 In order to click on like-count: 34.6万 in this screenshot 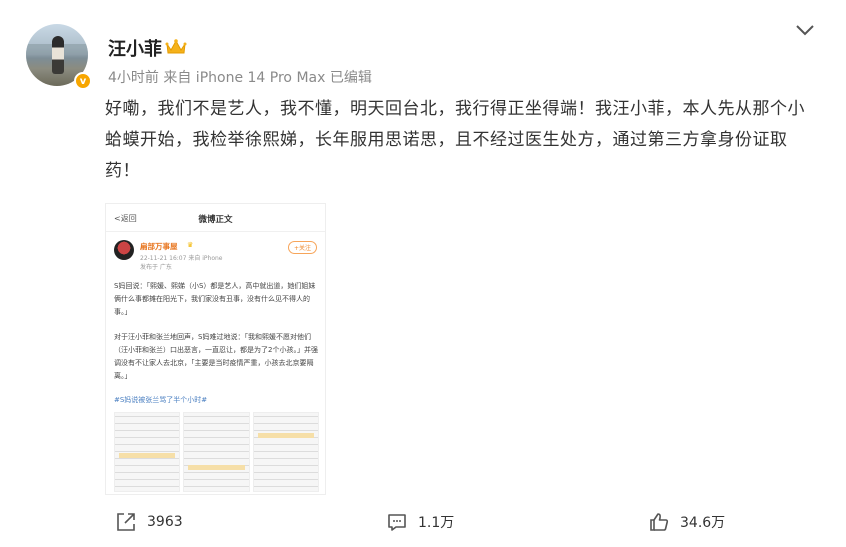, I will do `click(703, 523)`.